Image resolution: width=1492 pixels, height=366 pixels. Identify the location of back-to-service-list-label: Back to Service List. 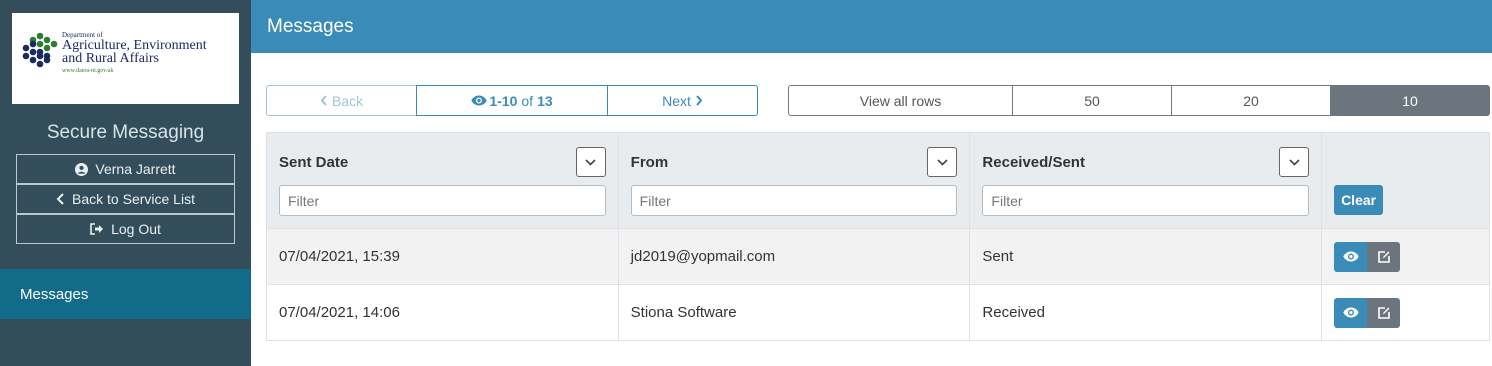
(133, 199).